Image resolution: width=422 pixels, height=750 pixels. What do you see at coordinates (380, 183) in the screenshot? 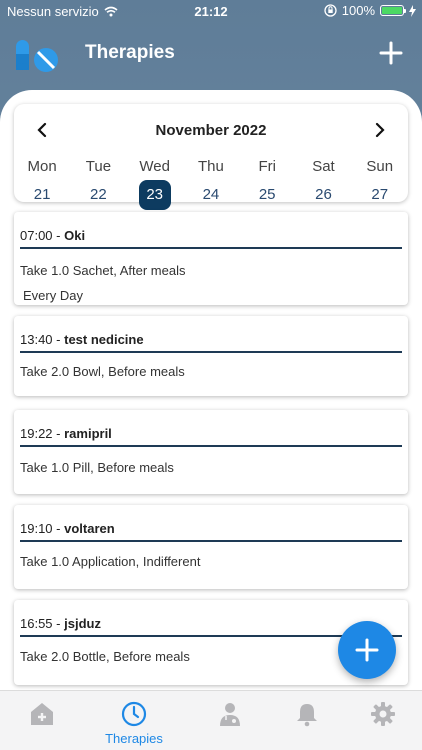
I see `calendar-day: Sun 27` at bounding box center [380, 183].